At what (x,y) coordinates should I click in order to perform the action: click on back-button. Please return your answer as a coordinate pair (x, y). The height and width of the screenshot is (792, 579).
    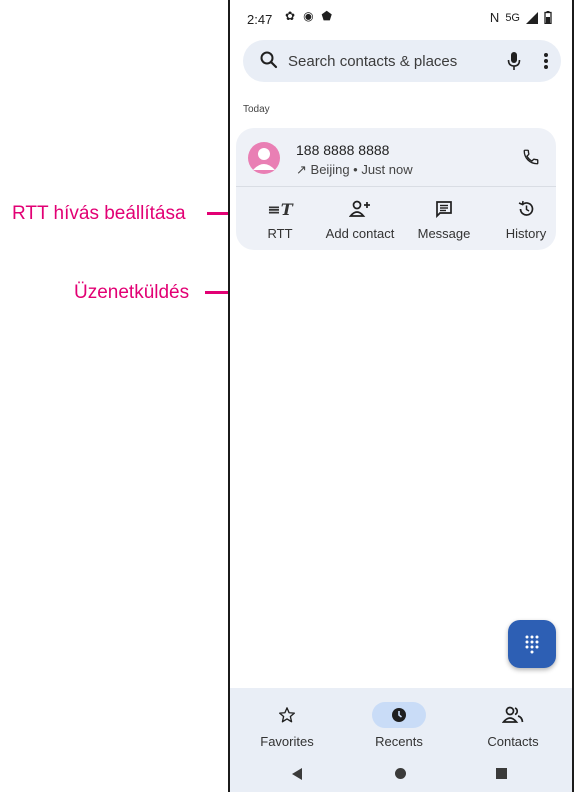
    Looking at the image, I should click on (297, 774).